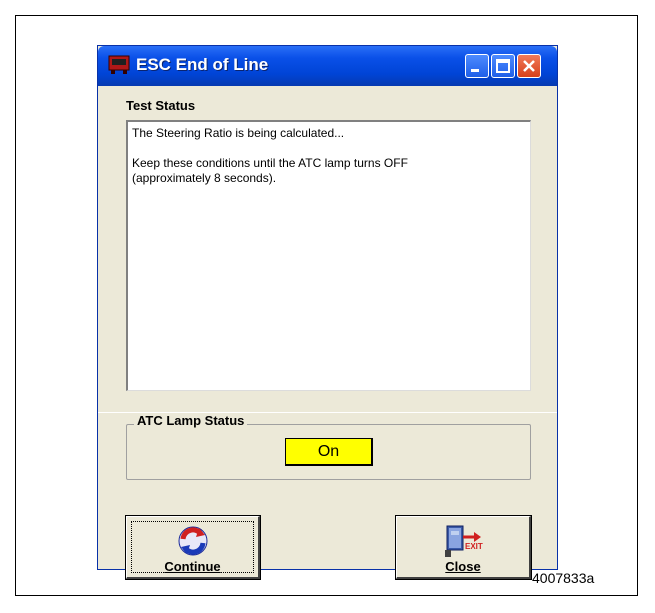 Image resolution: width=655 pixels, height=613 pixels. I want to click on close-icon, so click(529, 66).